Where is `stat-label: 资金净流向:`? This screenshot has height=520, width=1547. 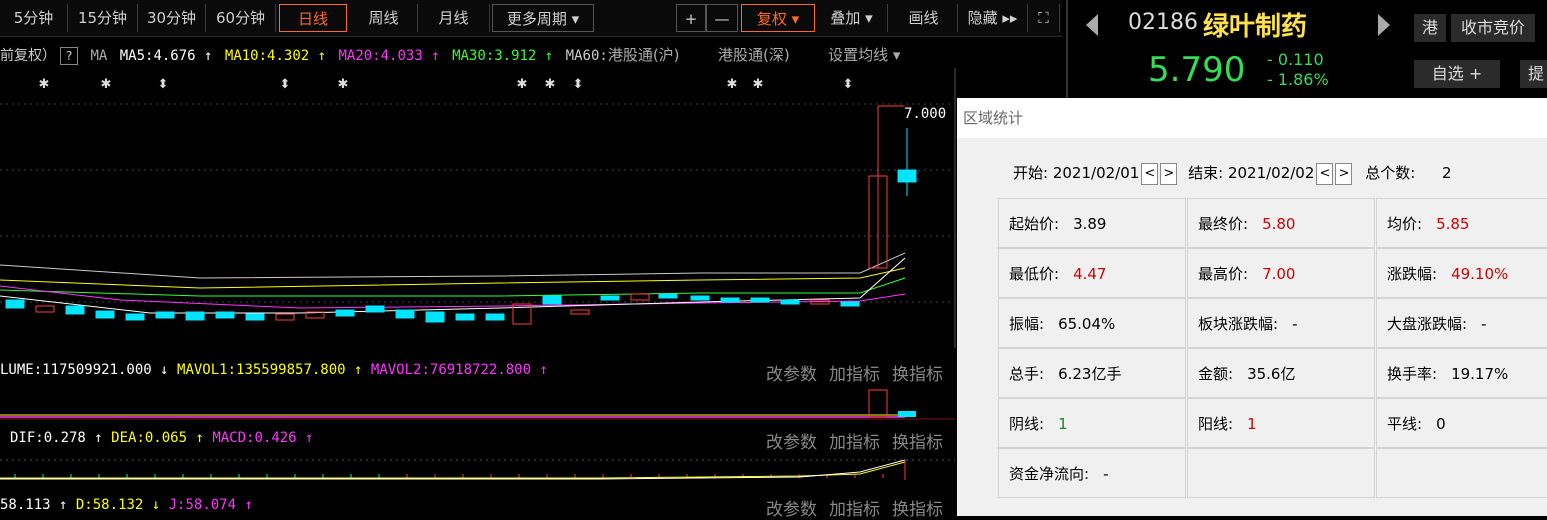
stat-label: 资金净流向: is located at coordinates (1049, 474).